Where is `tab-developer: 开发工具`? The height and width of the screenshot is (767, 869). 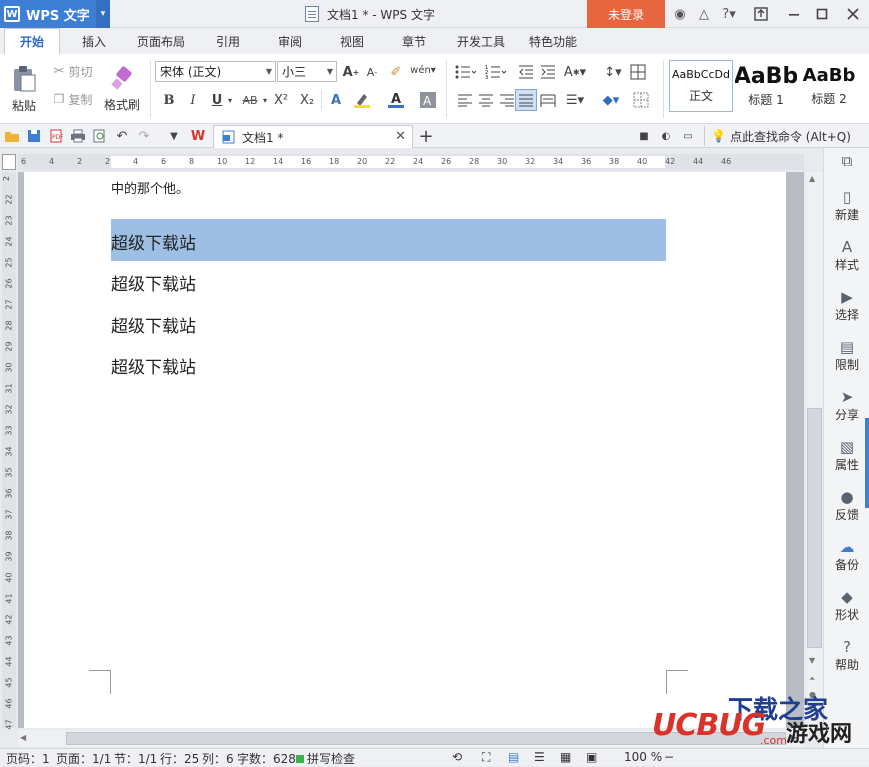 tab-developer: 开发工具 is located at coordinates (481, 41).